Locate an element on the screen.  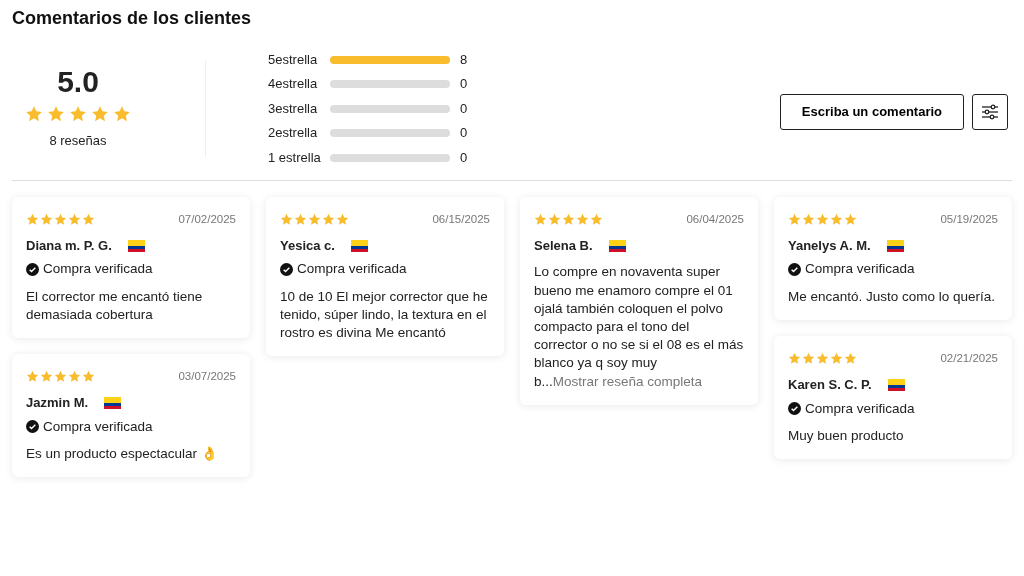
review-date: 06/15/2025 is located at coordinates (461, 219).